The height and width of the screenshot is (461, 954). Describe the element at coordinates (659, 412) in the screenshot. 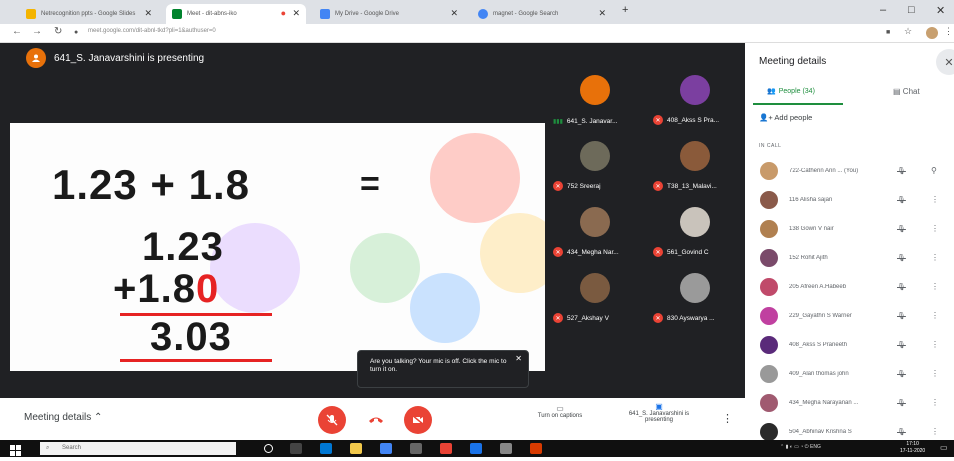

I see `present-now-button: ▣ 641_S. Janavarshini is presenting` at that location.